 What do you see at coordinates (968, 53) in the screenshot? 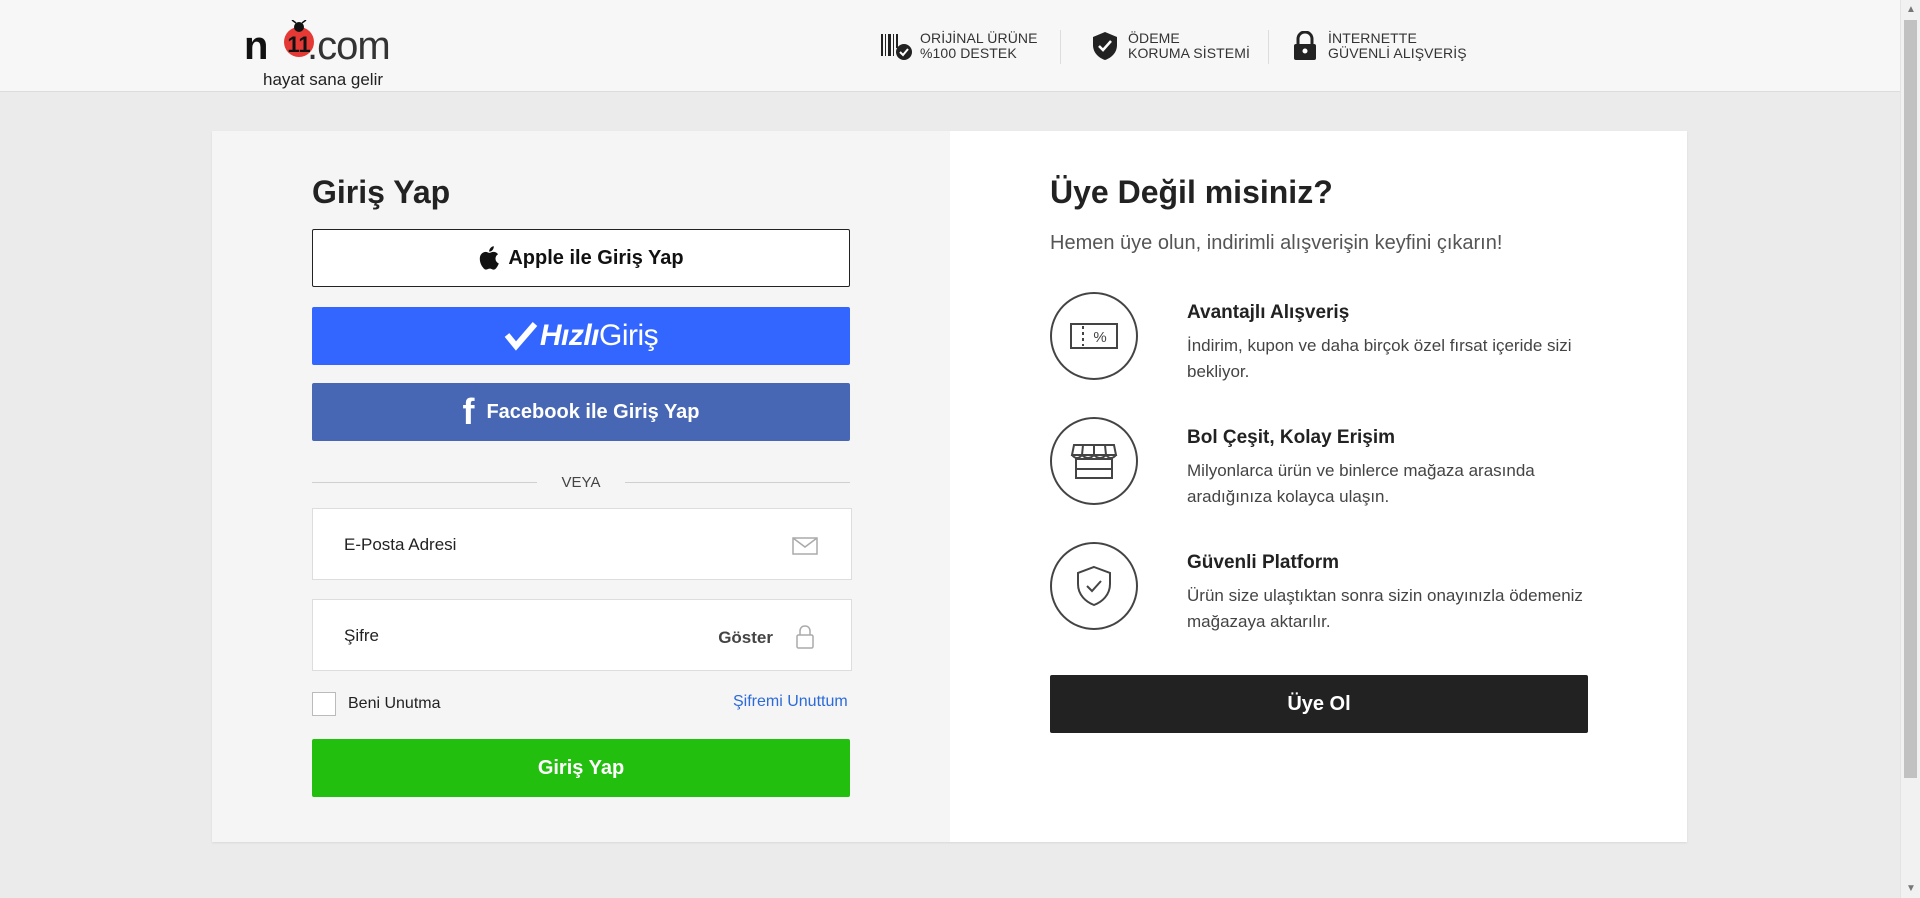
I see `trust-line-2: %100 DESTEK` at bounding box center [968, 53].